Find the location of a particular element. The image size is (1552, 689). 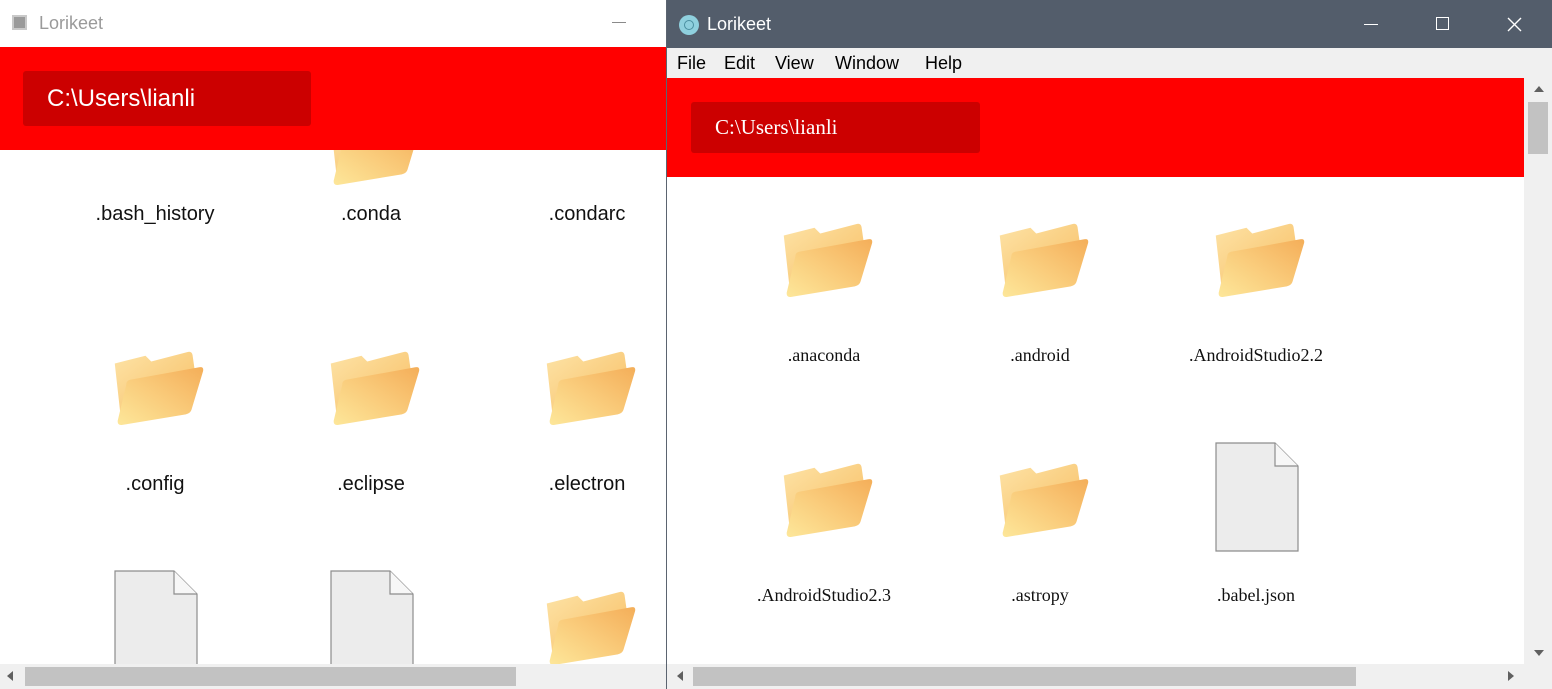

menu-bar: File Edit View Window Help is located at coordinates (1109, 63).